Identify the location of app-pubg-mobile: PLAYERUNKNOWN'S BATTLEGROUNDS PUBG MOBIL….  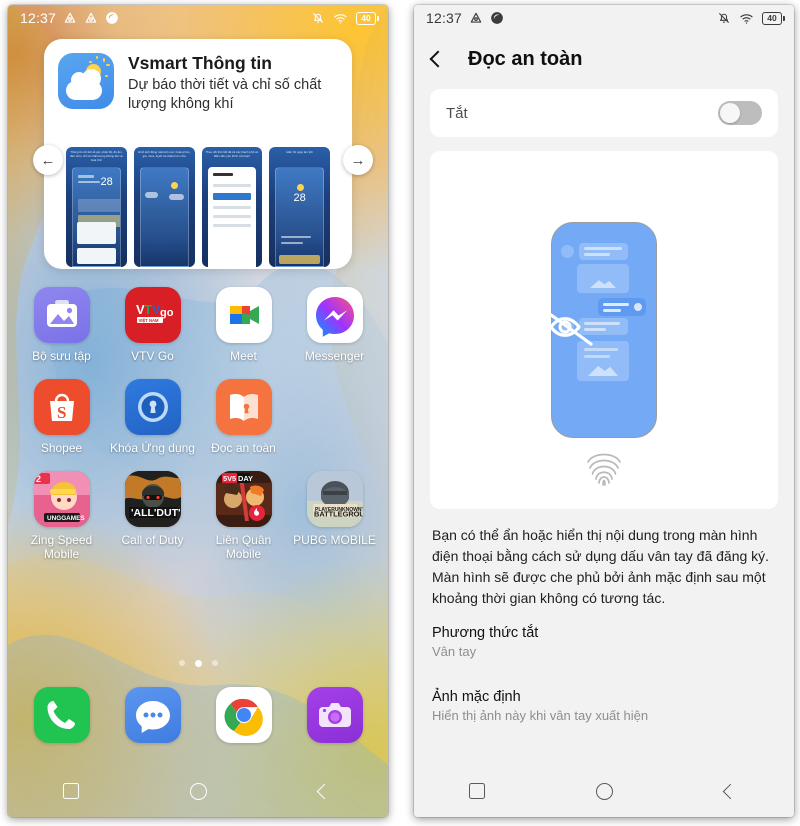
(334, 516).